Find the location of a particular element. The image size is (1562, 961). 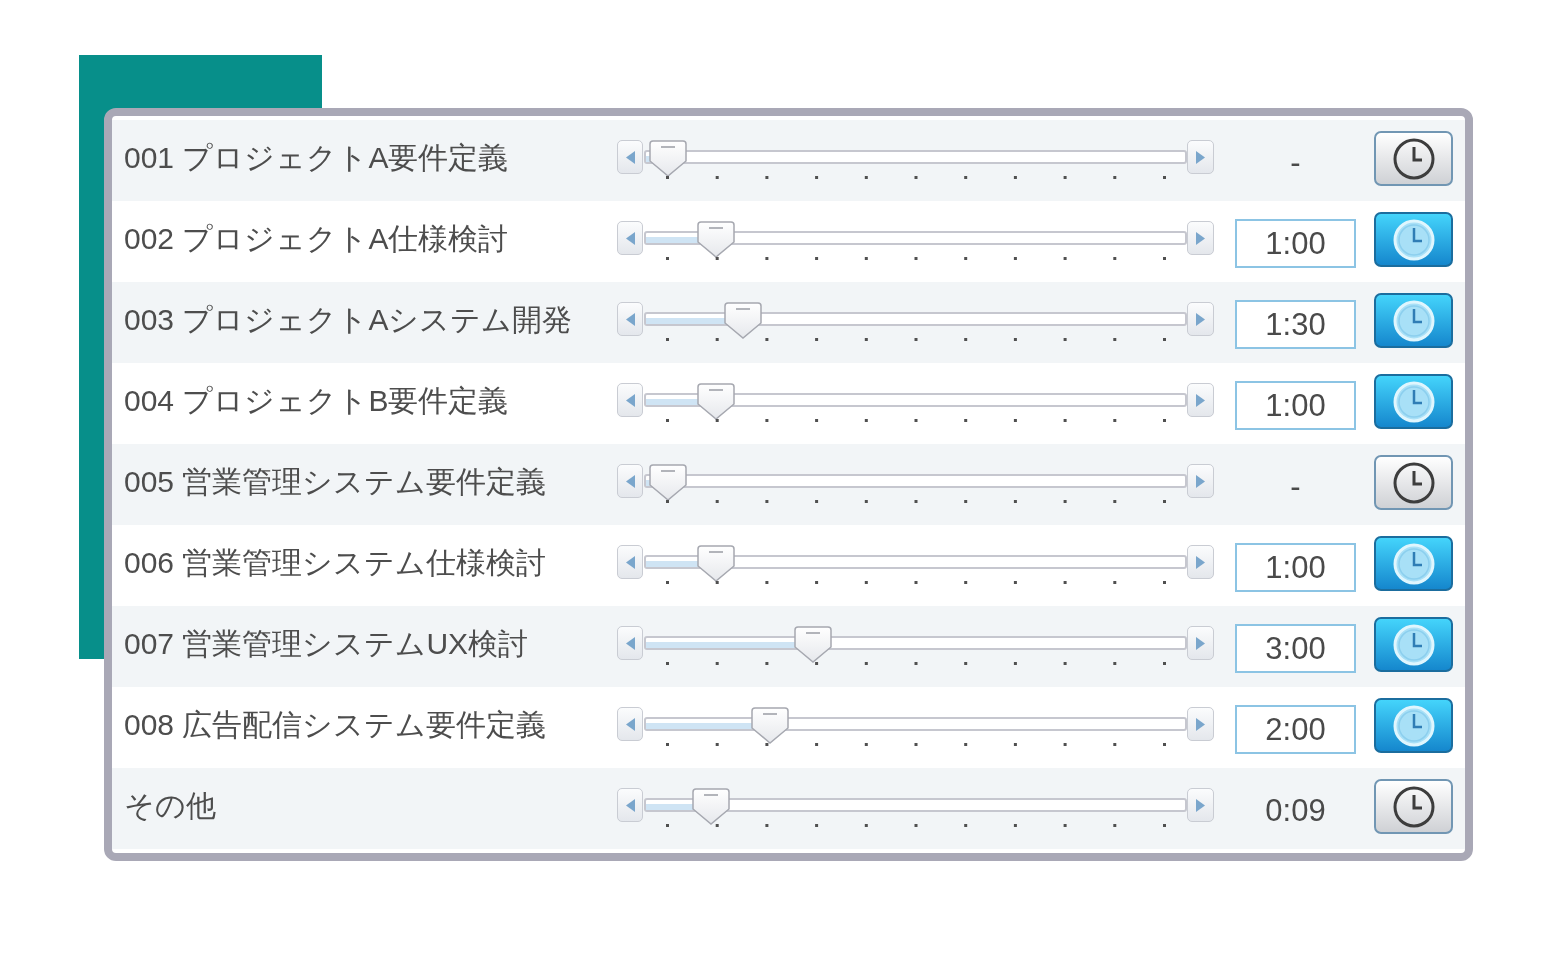

time-field: 1:30 is located at coordinates (1295, 324).